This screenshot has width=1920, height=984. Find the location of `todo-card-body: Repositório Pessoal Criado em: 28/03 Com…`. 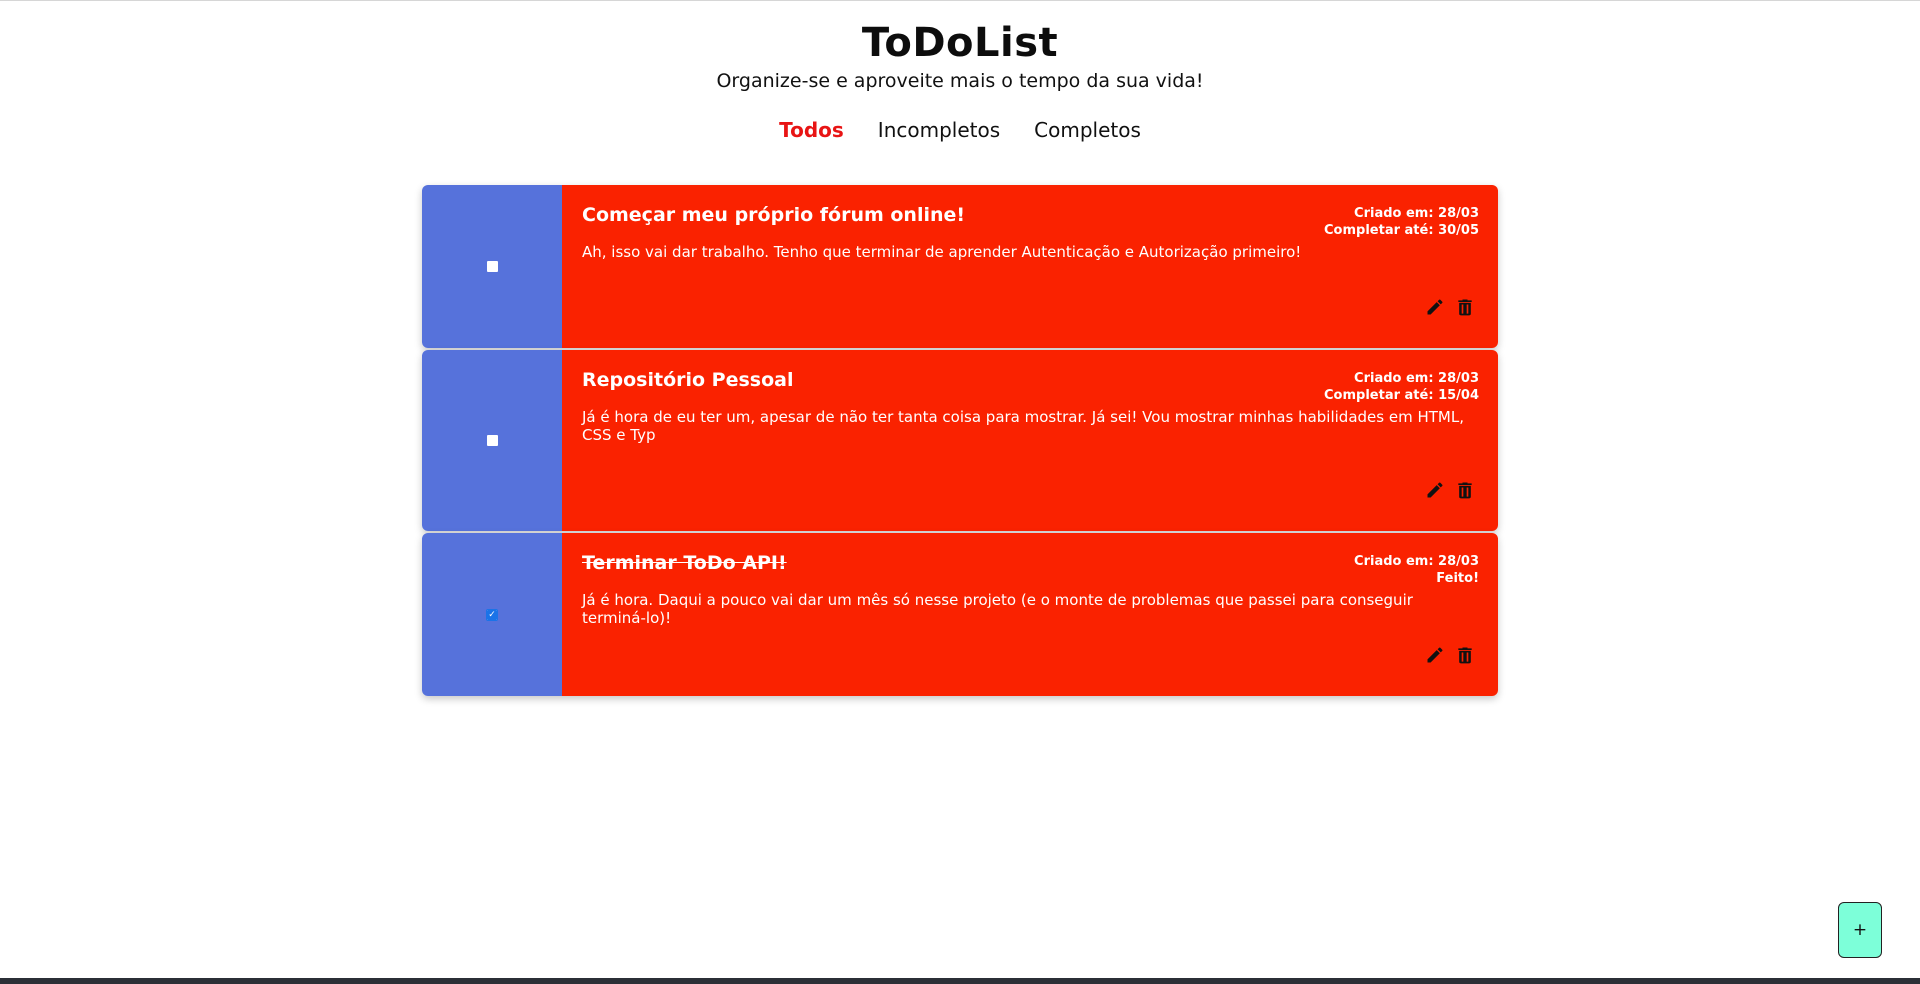

todo-card-body: Repositório Pessoal Criado em: 28/03 Com… is located at coordinates (1030, 440).